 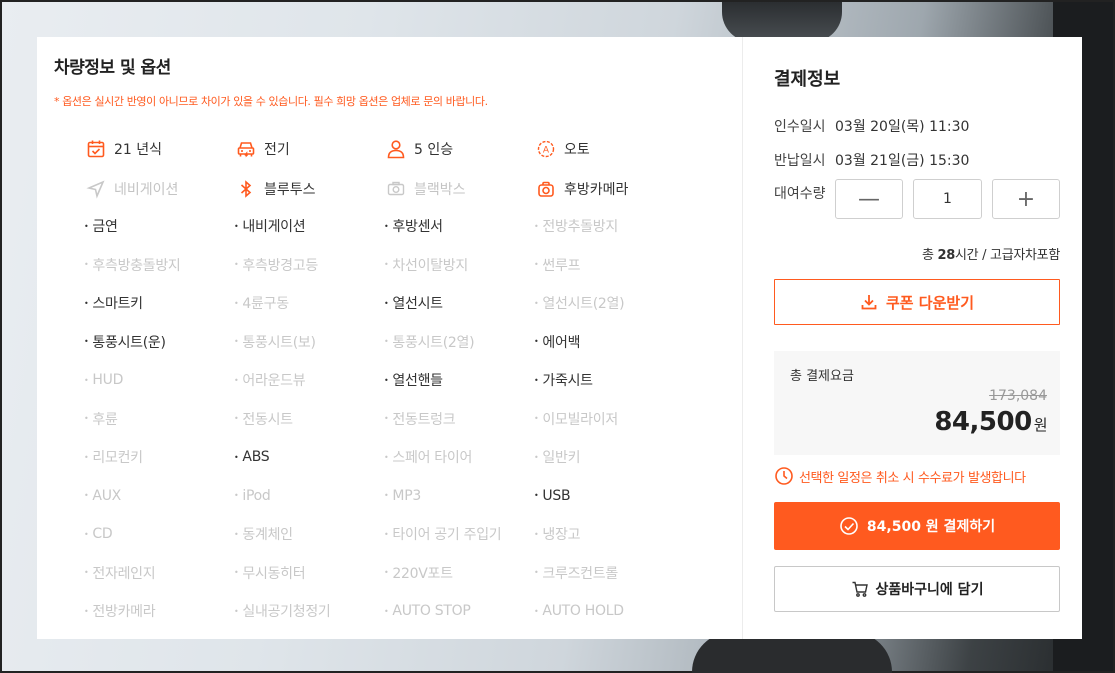 I want to click on option-item: 후방센서, so click(x=459, y=226).